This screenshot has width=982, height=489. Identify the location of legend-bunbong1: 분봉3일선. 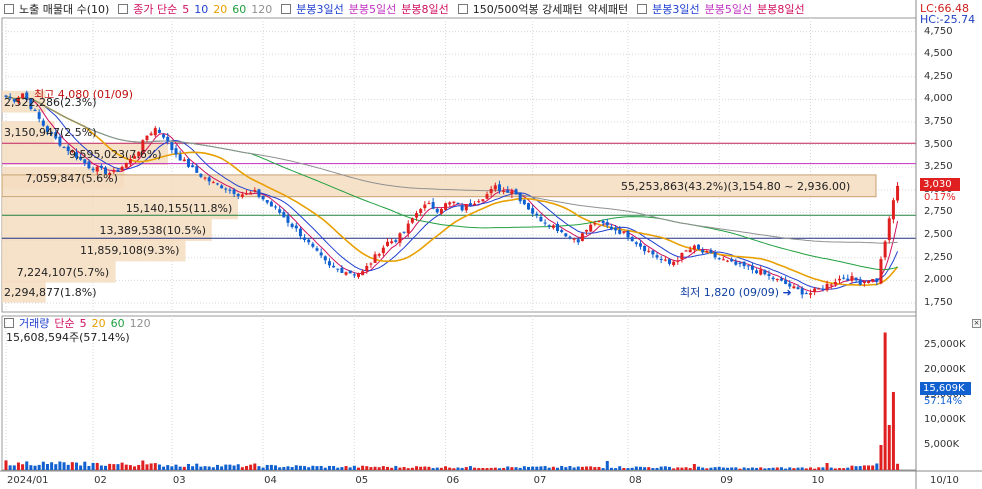
(319, 9).